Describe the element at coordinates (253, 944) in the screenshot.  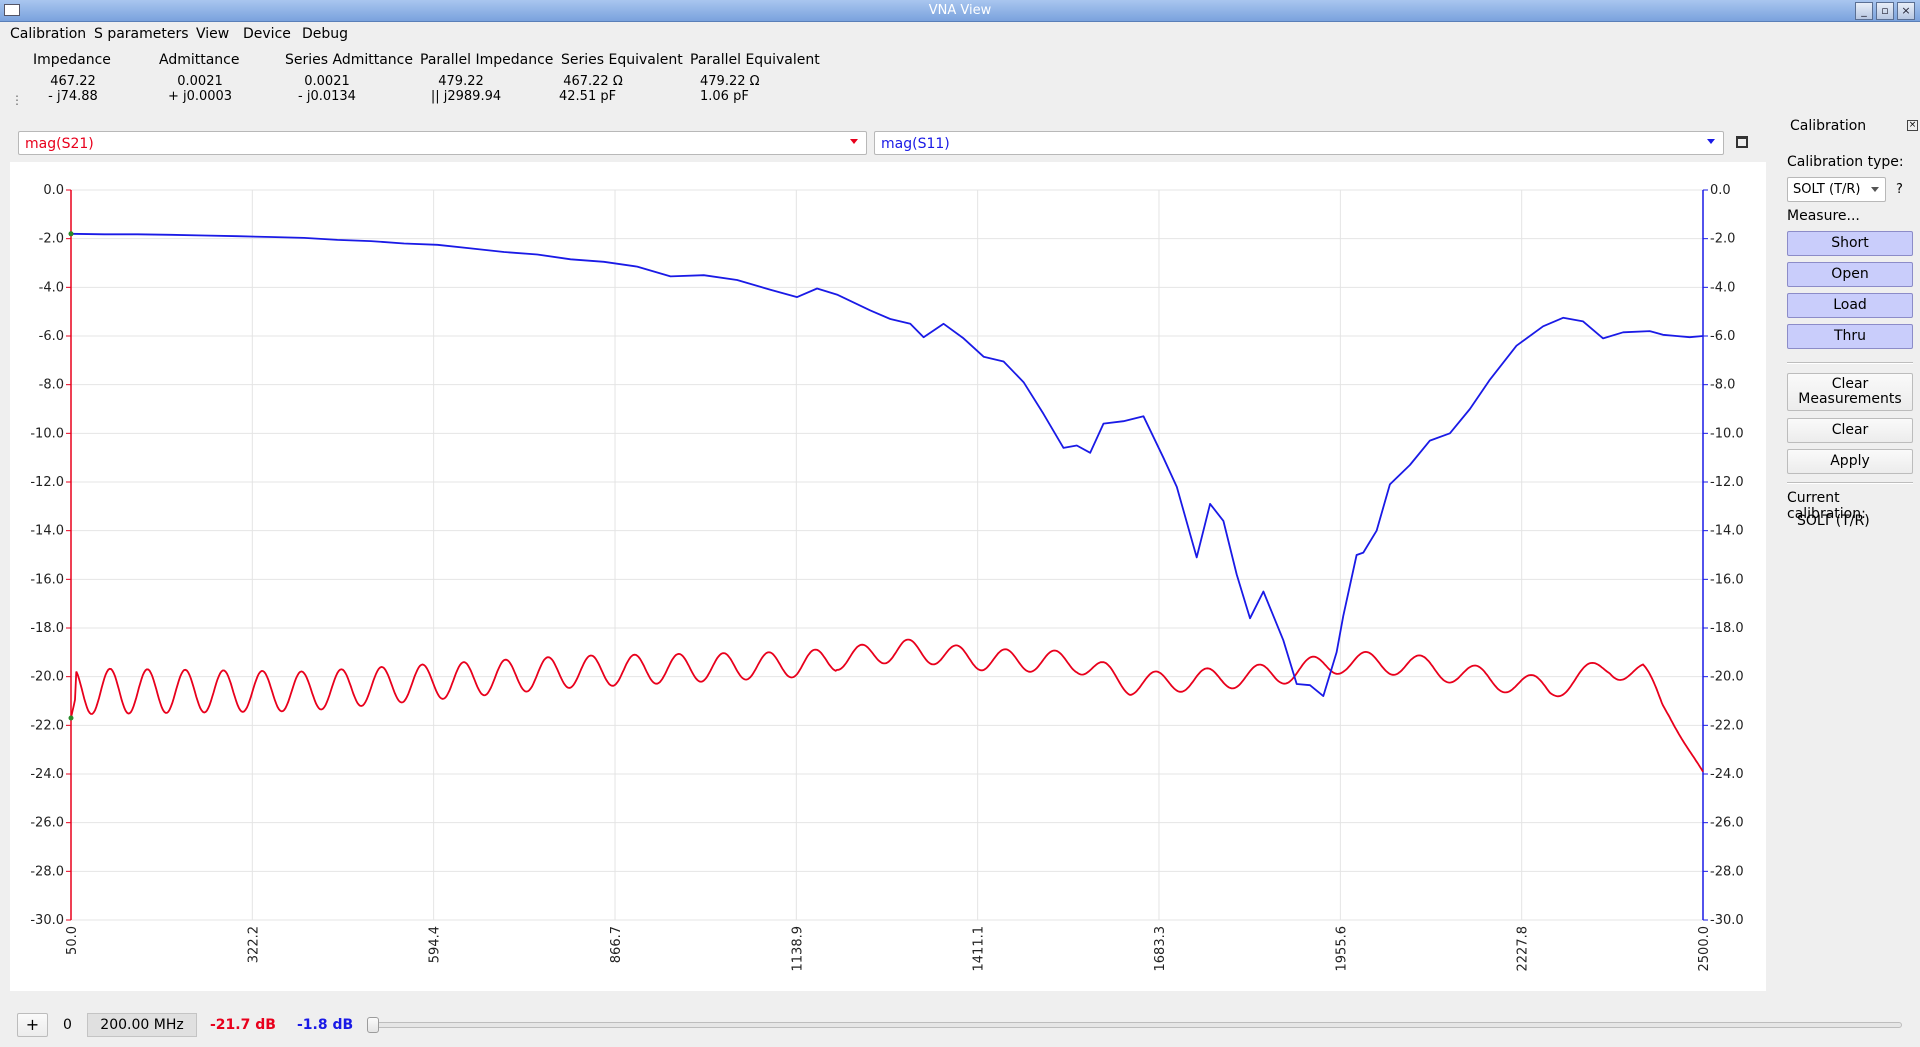
I see `x-tick-label: 322.2` at that location.